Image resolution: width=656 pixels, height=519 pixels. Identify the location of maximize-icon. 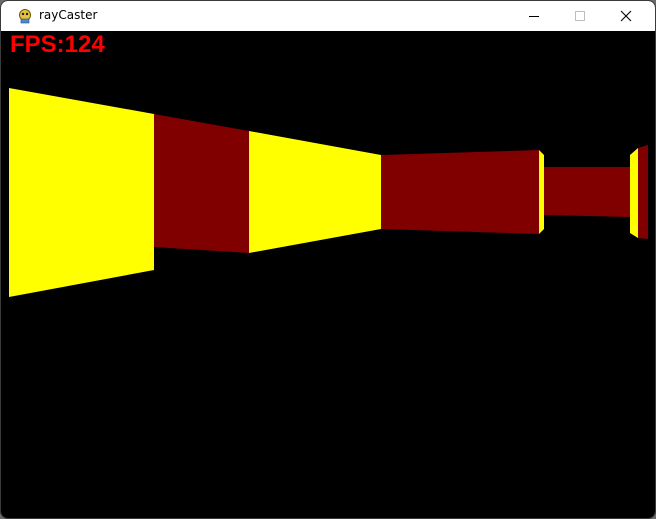
(580, 16).